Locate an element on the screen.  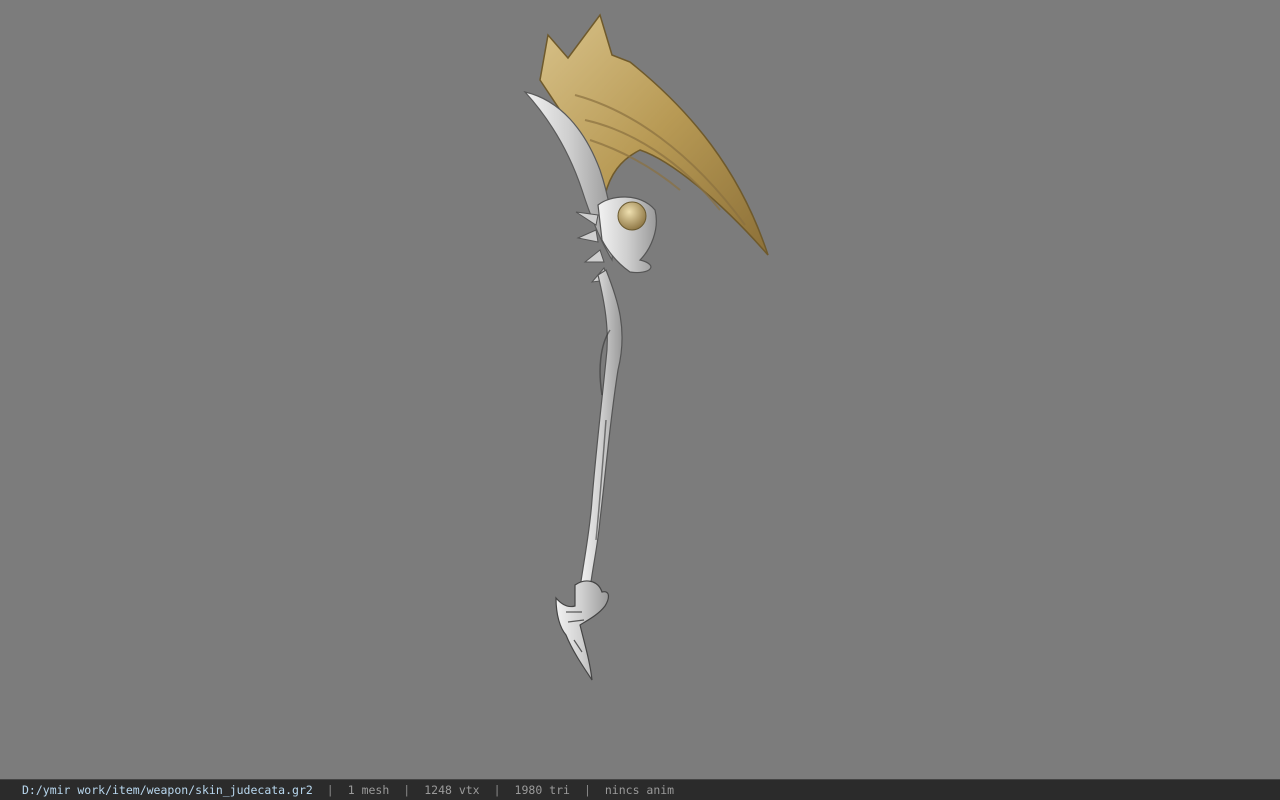
shaft is located at coordinates (601, 430).